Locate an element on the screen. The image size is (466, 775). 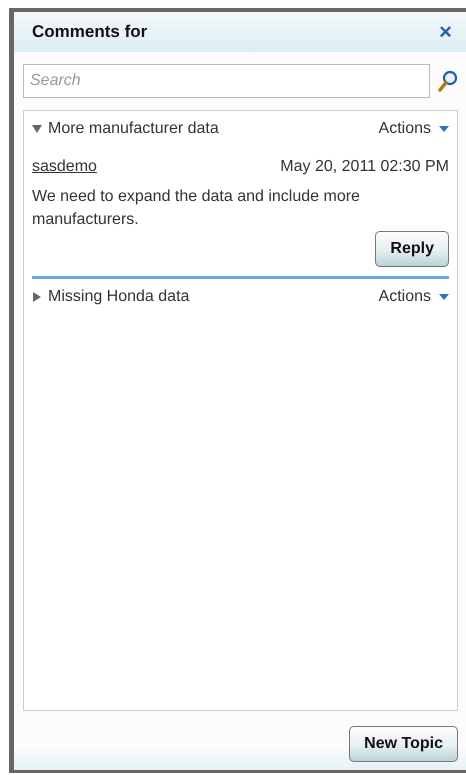
comment-date: May 20, 2011 02:30 PM is located at coordinates (364, 167).